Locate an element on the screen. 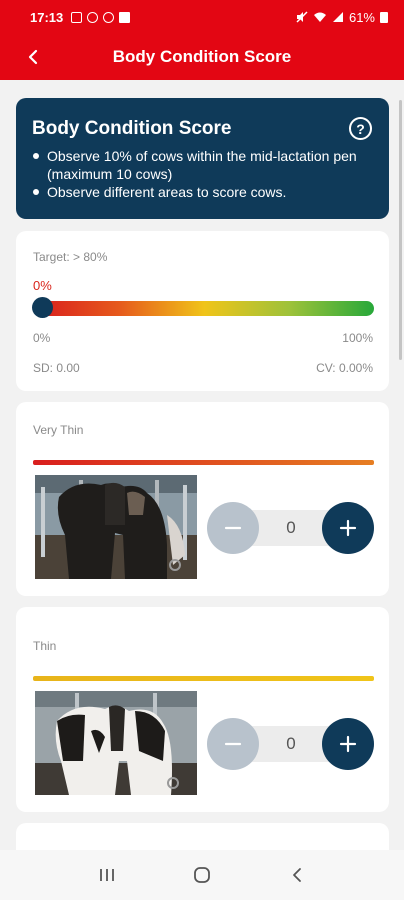  cow-photo-very-thin is located at coordinates (116, 527).